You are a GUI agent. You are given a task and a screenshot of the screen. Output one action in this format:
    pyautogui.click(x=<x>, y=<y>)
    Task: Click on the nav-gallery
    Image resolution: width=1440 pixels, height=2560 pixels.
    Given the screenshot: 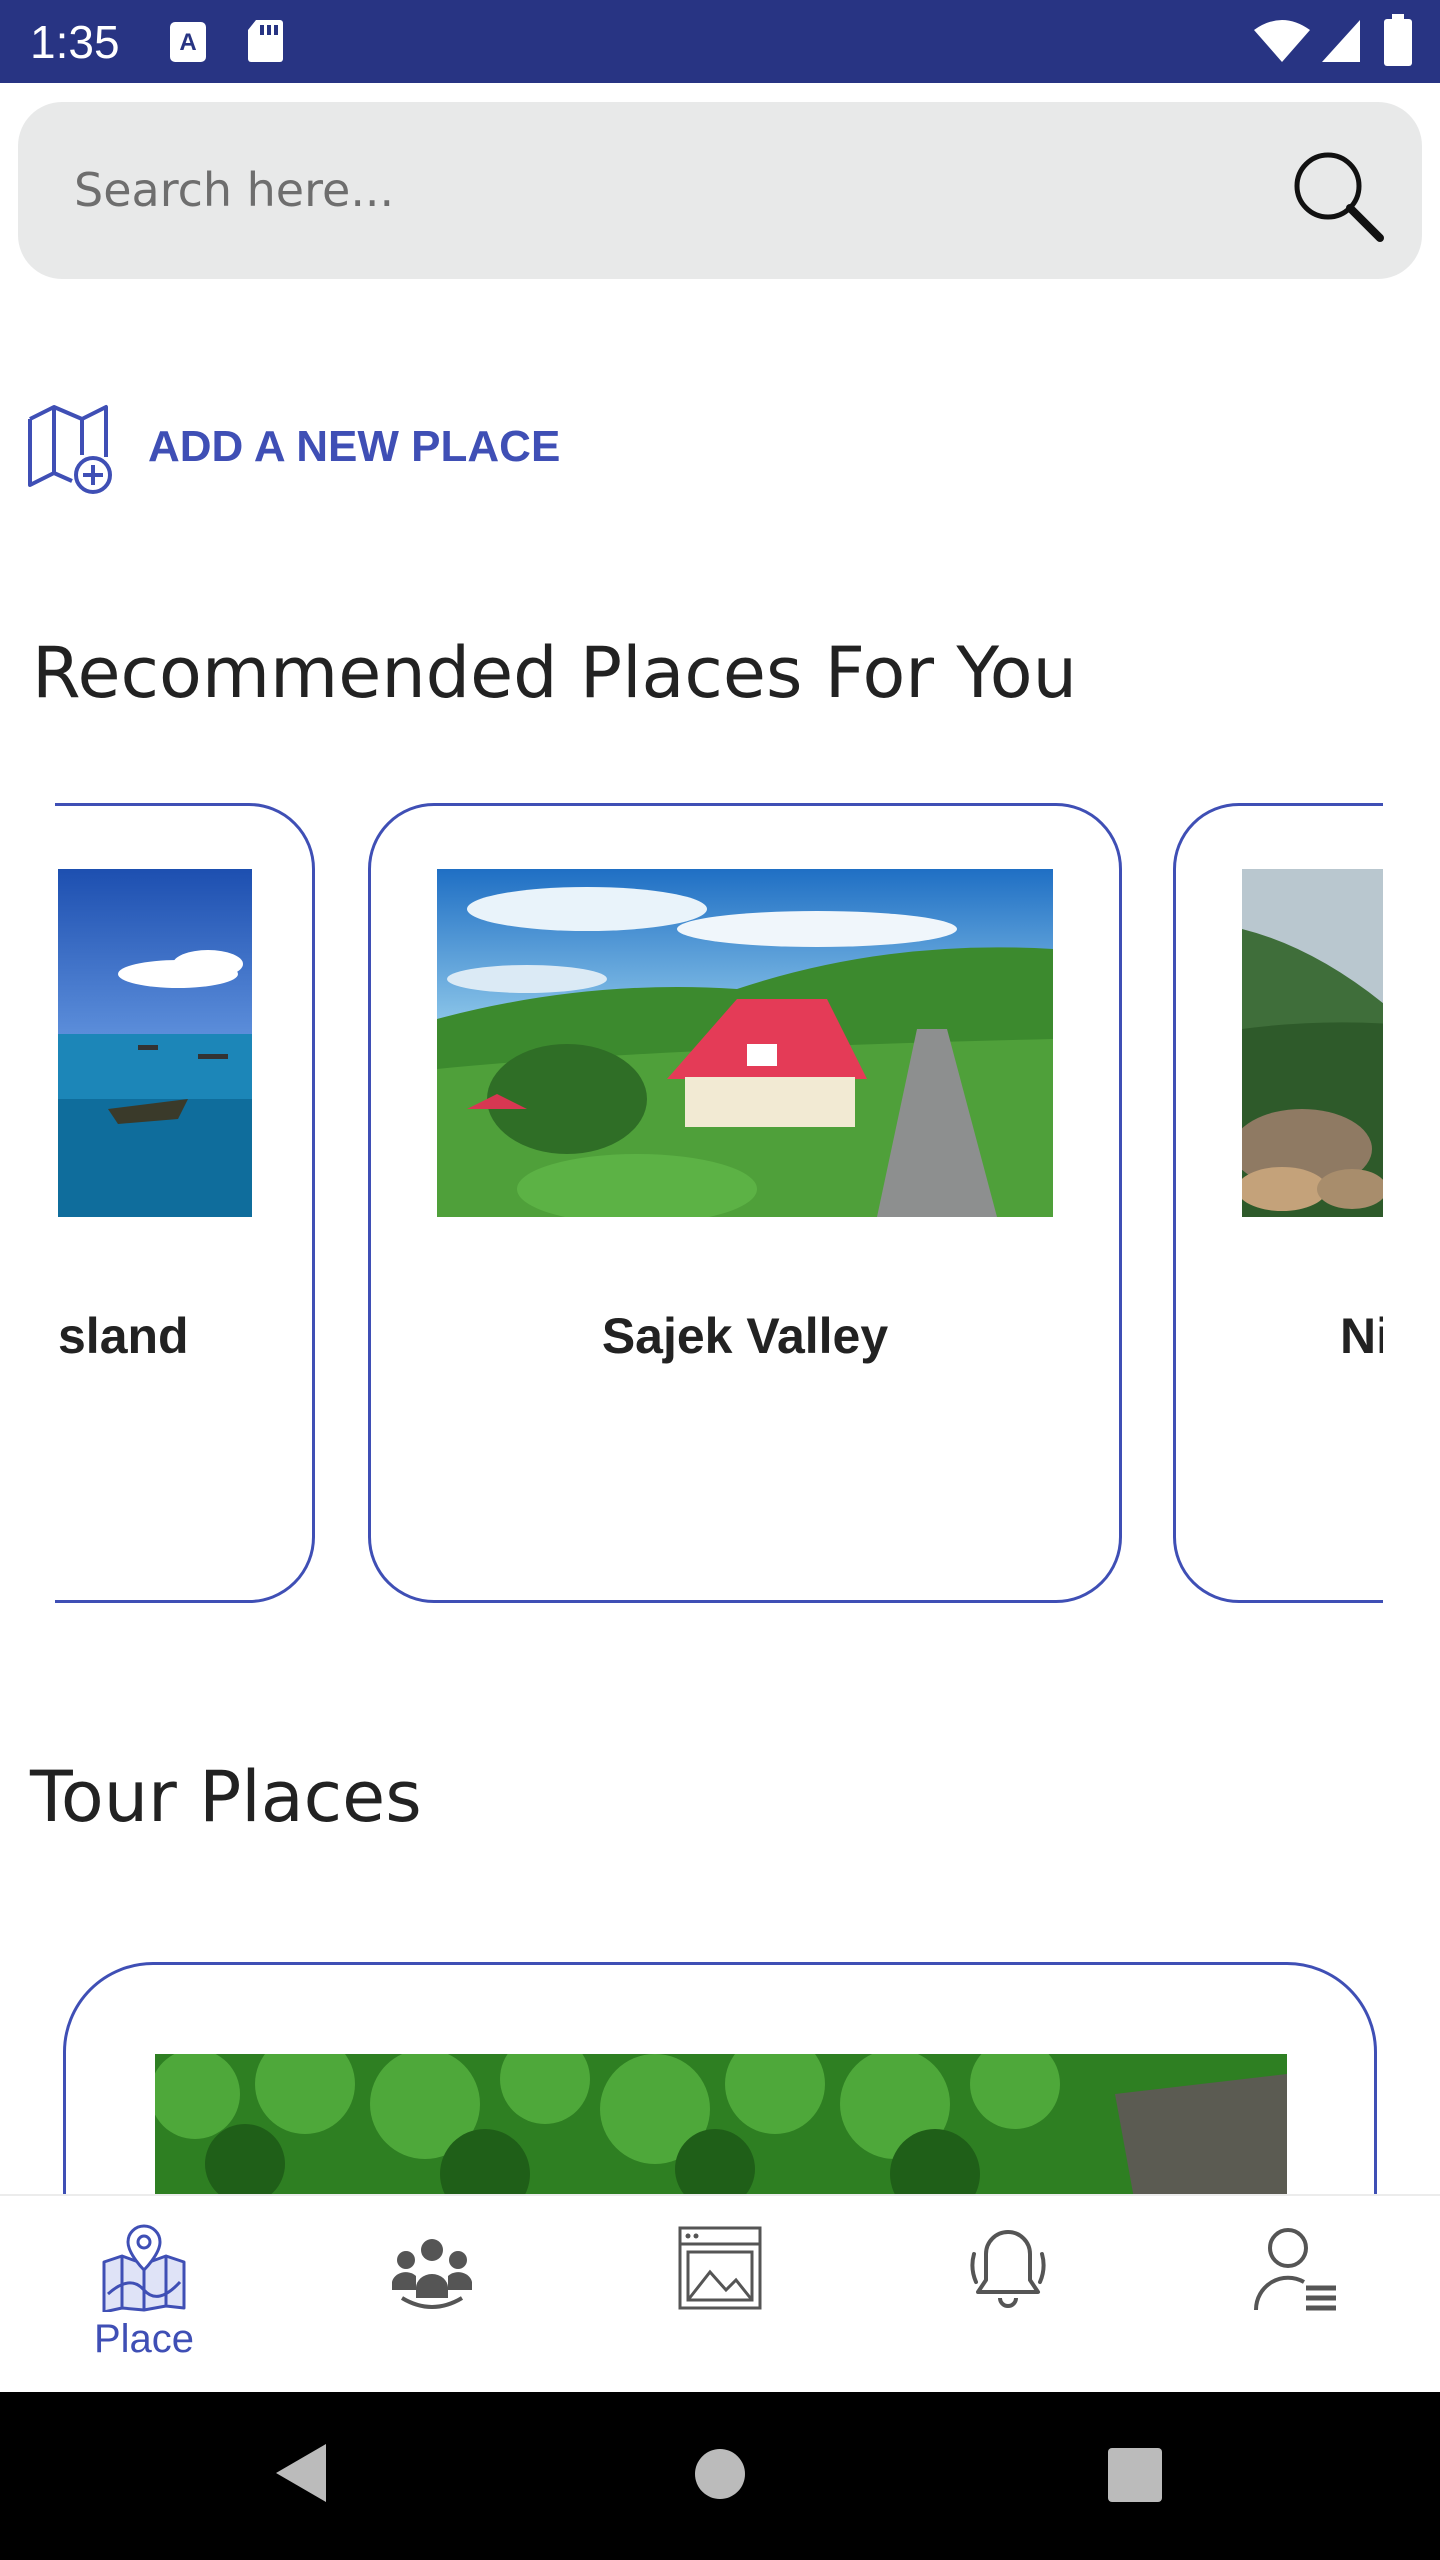 What is the action you would take?
    pyautogui.click(x=720, y=2295)
    